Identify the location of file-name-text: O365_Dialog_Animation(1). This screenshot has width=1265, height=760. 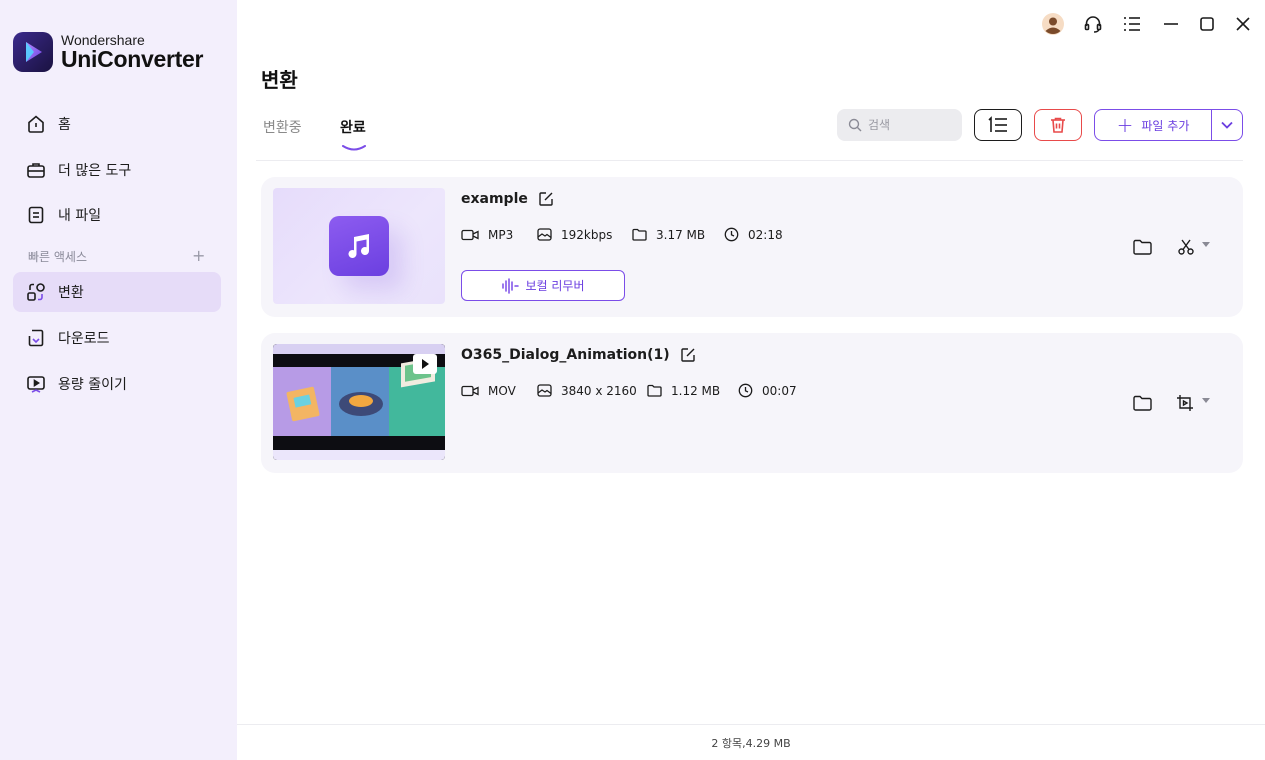
(565, 355).